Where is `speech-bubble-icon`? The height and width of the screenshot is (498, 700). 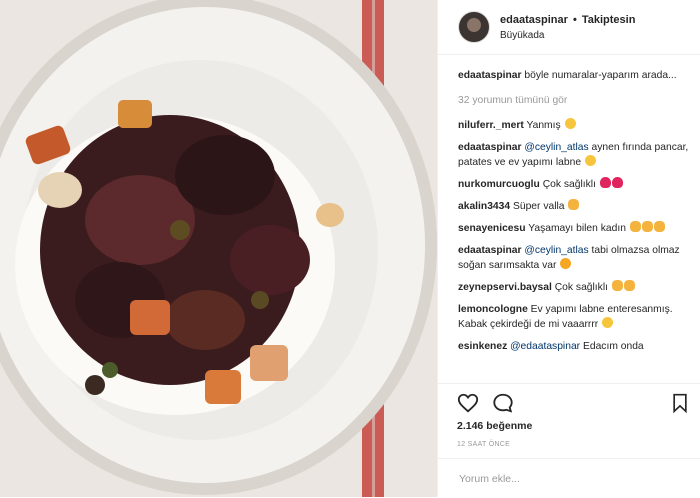 speech-bubble-icon is located at coordinates (503, 403).